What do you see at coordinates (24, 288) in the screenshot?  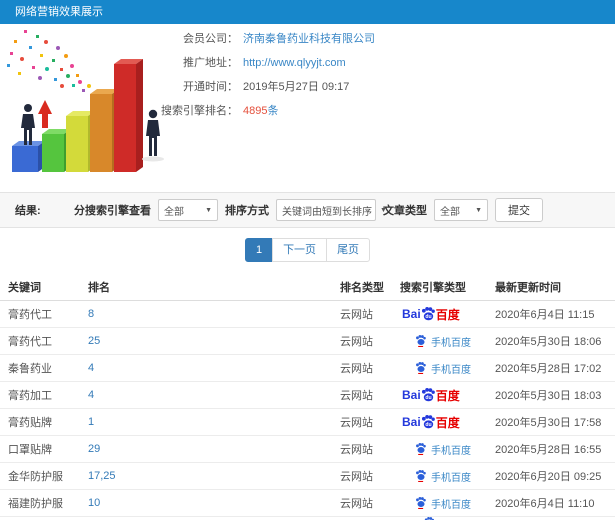 I see `col-header-keyword: 关键词` at bounding box center [24, 288].